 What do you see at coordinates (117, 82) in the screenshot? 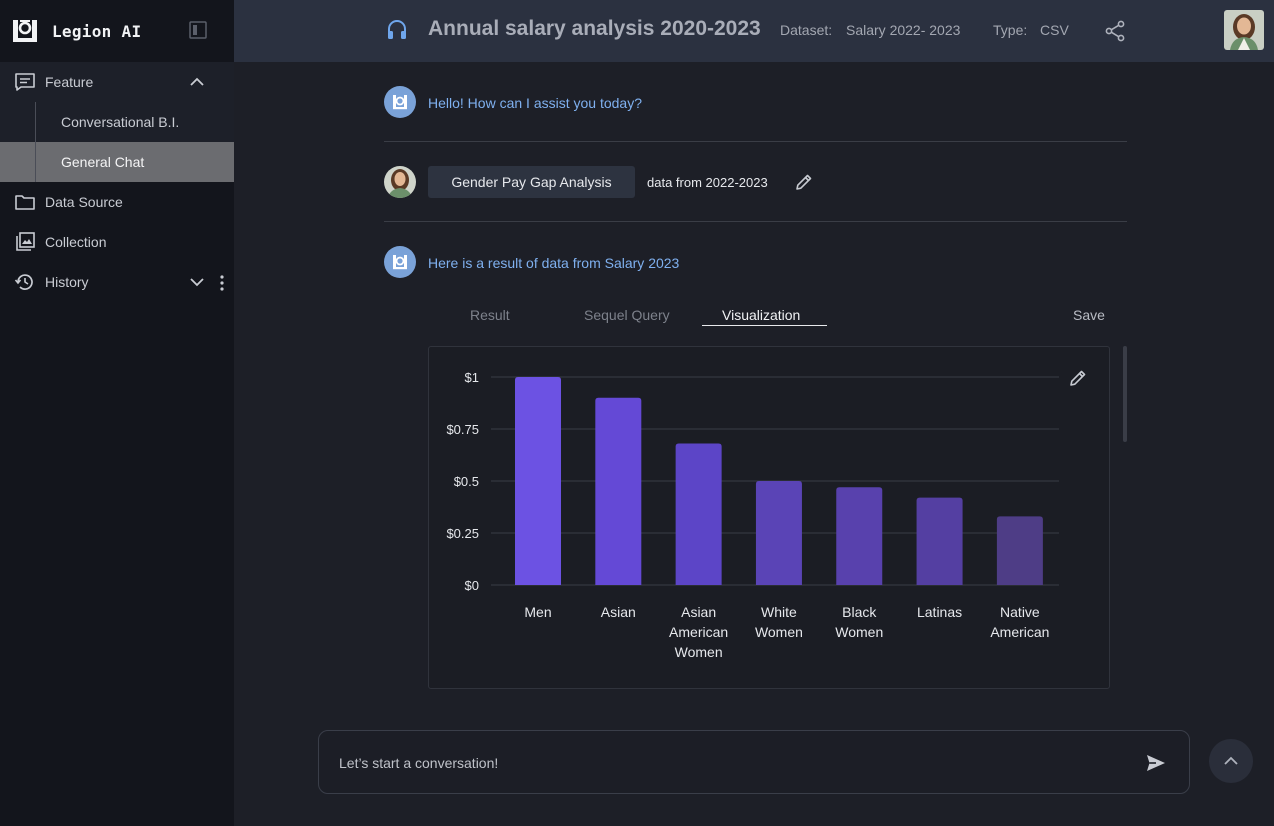
I see `sidebar-item-feature: Feature` at bounding box center [117, 82].